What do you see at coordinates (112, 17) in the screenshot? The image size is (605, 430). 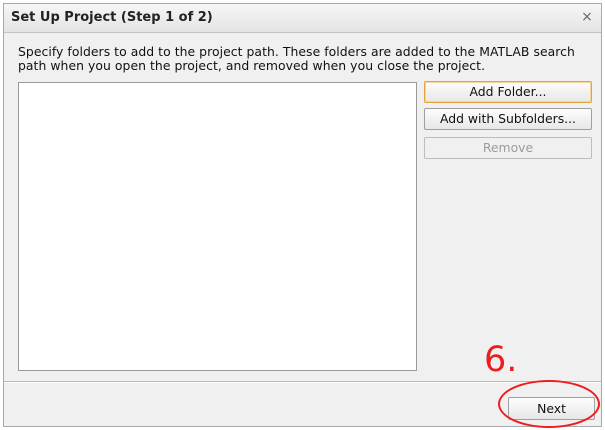 I see `dialog-title: Set Up Project (Step 1 of 2)` at bounding box center [112, 17].